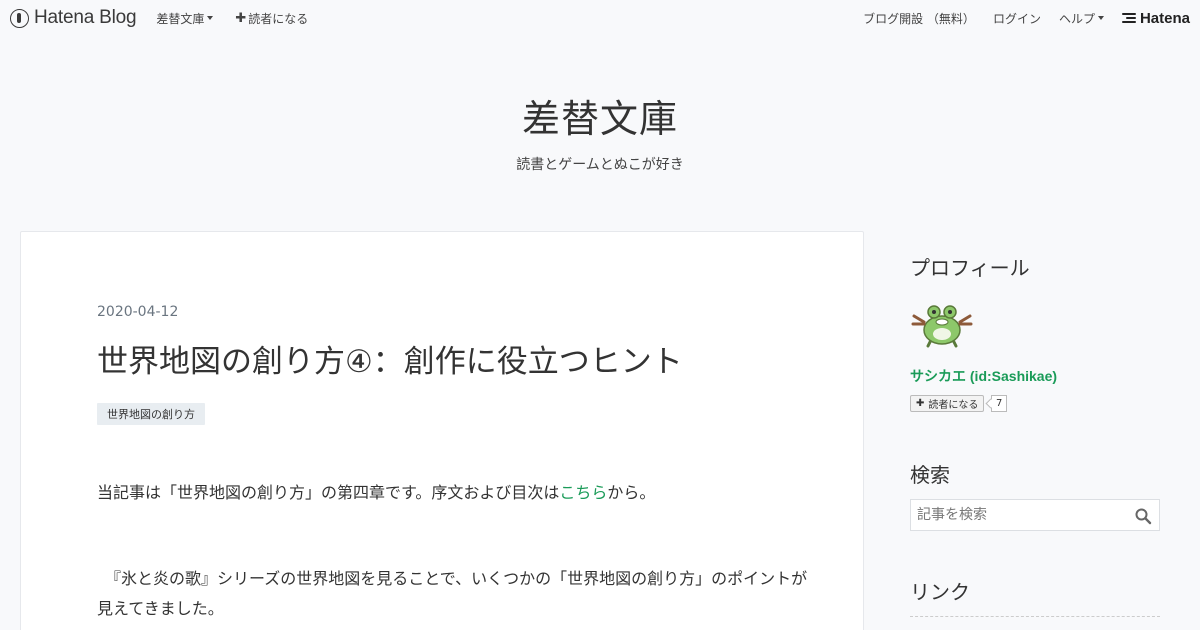 The image size is (1200, 630). Describe the element at coordinates (1164, 18) in the screenshot. I see `hatena-logo-text: Hatena` at that location.